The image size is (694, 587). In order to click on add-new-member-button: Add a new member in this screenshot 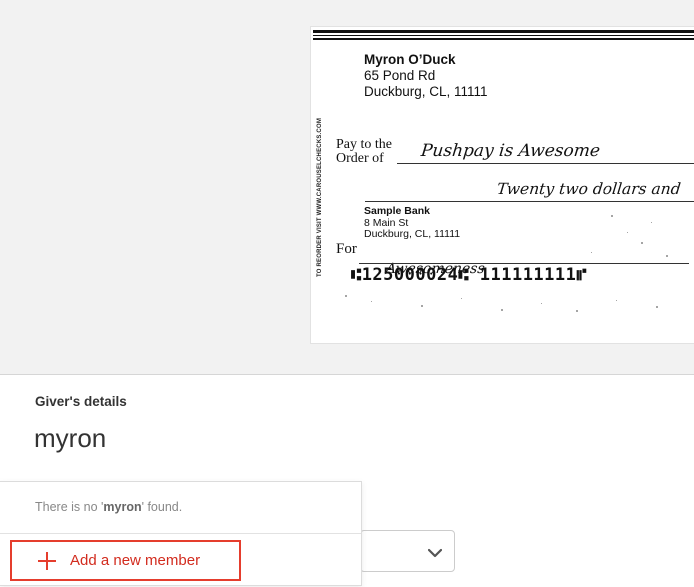, I will do `click(125, 560)`.